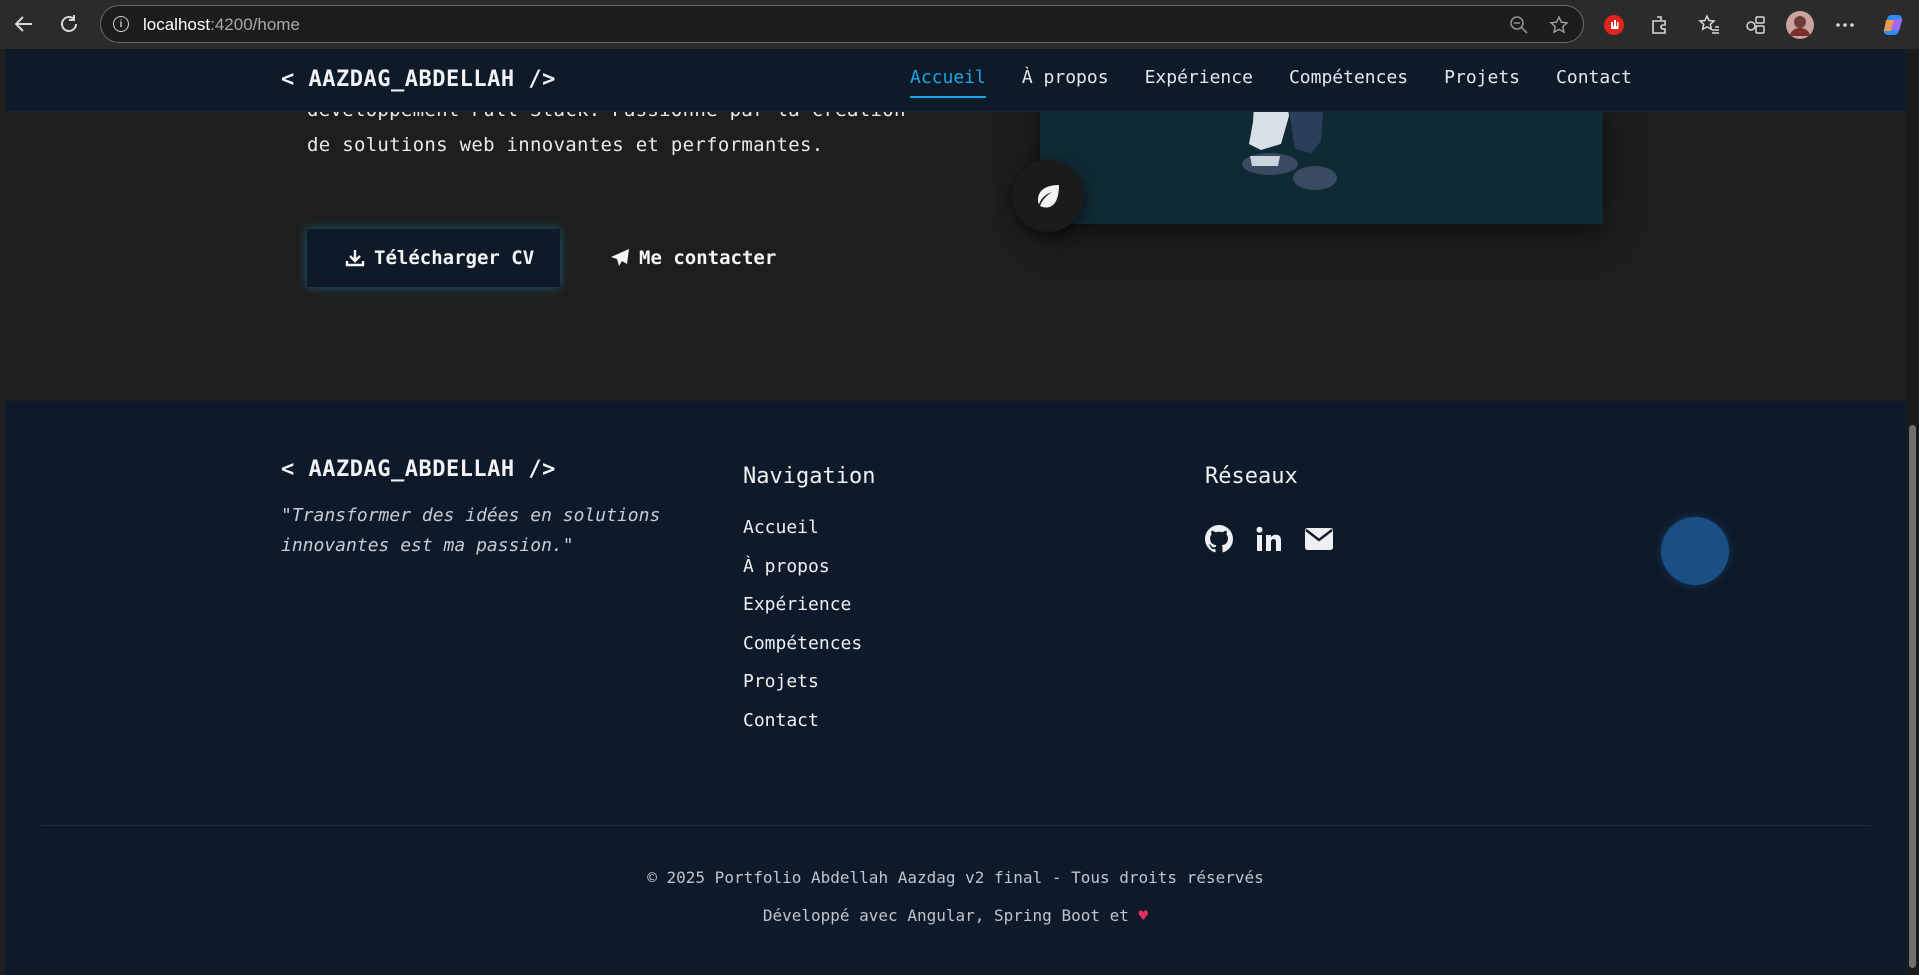 The width and height of the screenshot is (1919, 975). I want to click on more-options-icon, so click(1845, 25).